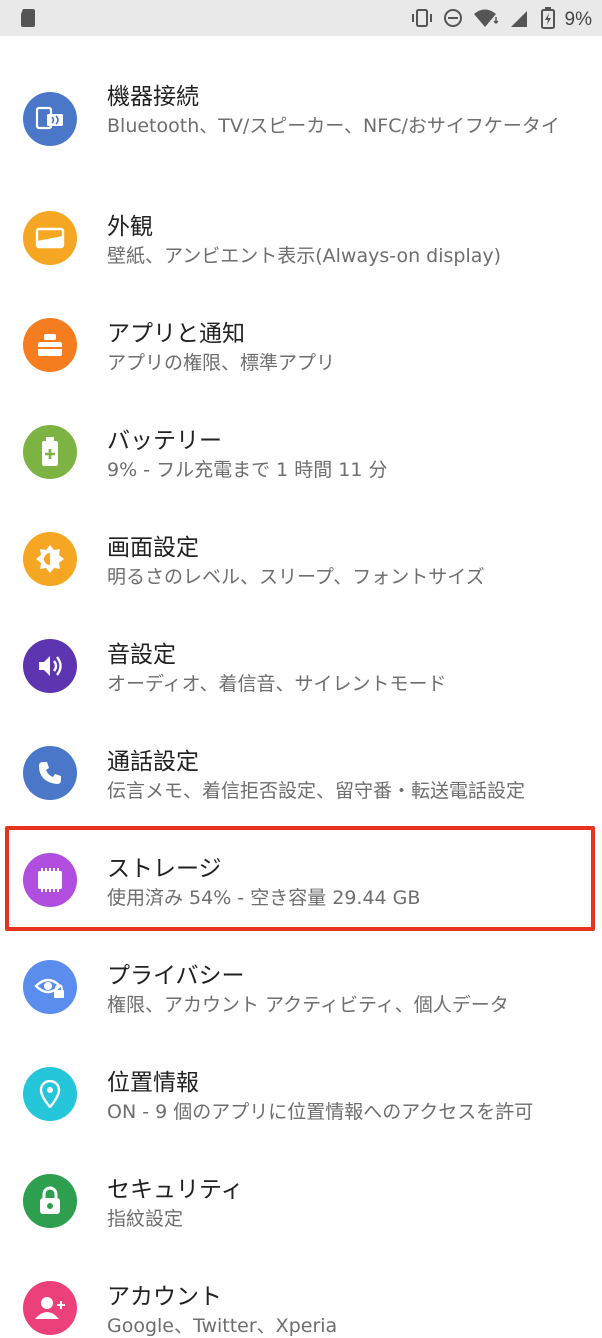 The height and width of the screenshot is (1338, 602). I want to click on account-icon, so click(50, 1308).